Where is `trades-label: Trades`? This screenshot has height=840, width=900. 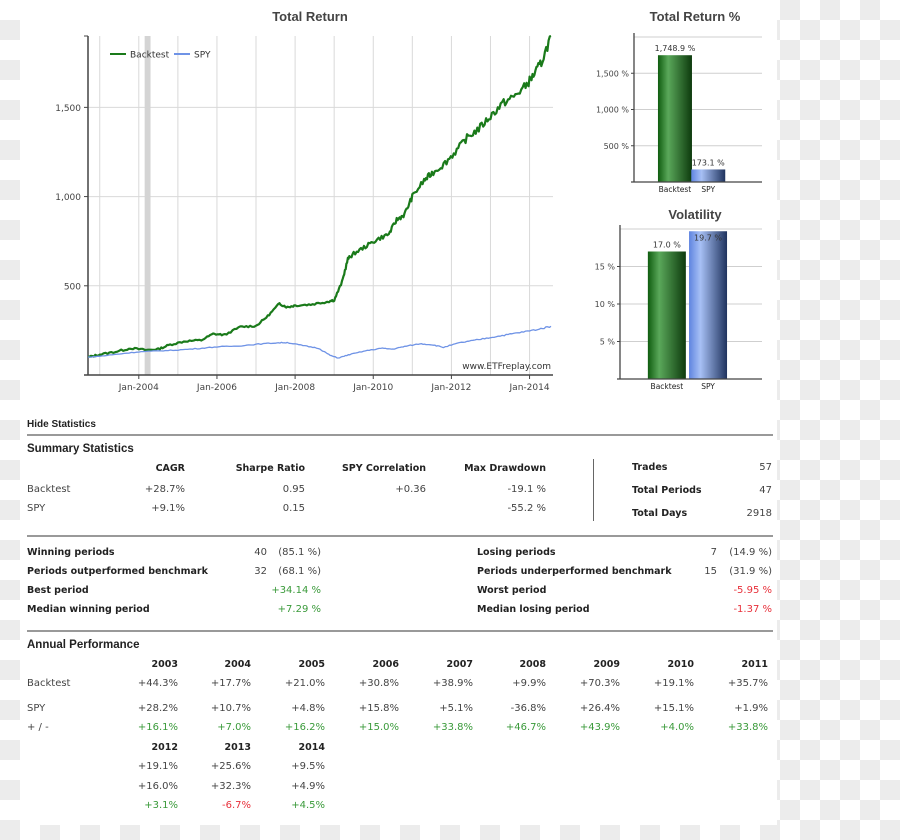
trades-label: Trades is located at coordinates (650, 467).